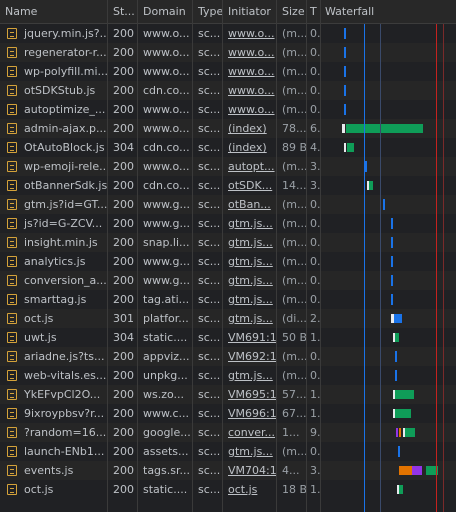 This screenshot has width=456, height=512. Describe the element at coordinates (54, 185) in the screenshot. I see `request-name: otBannerSdk.js` at that location.